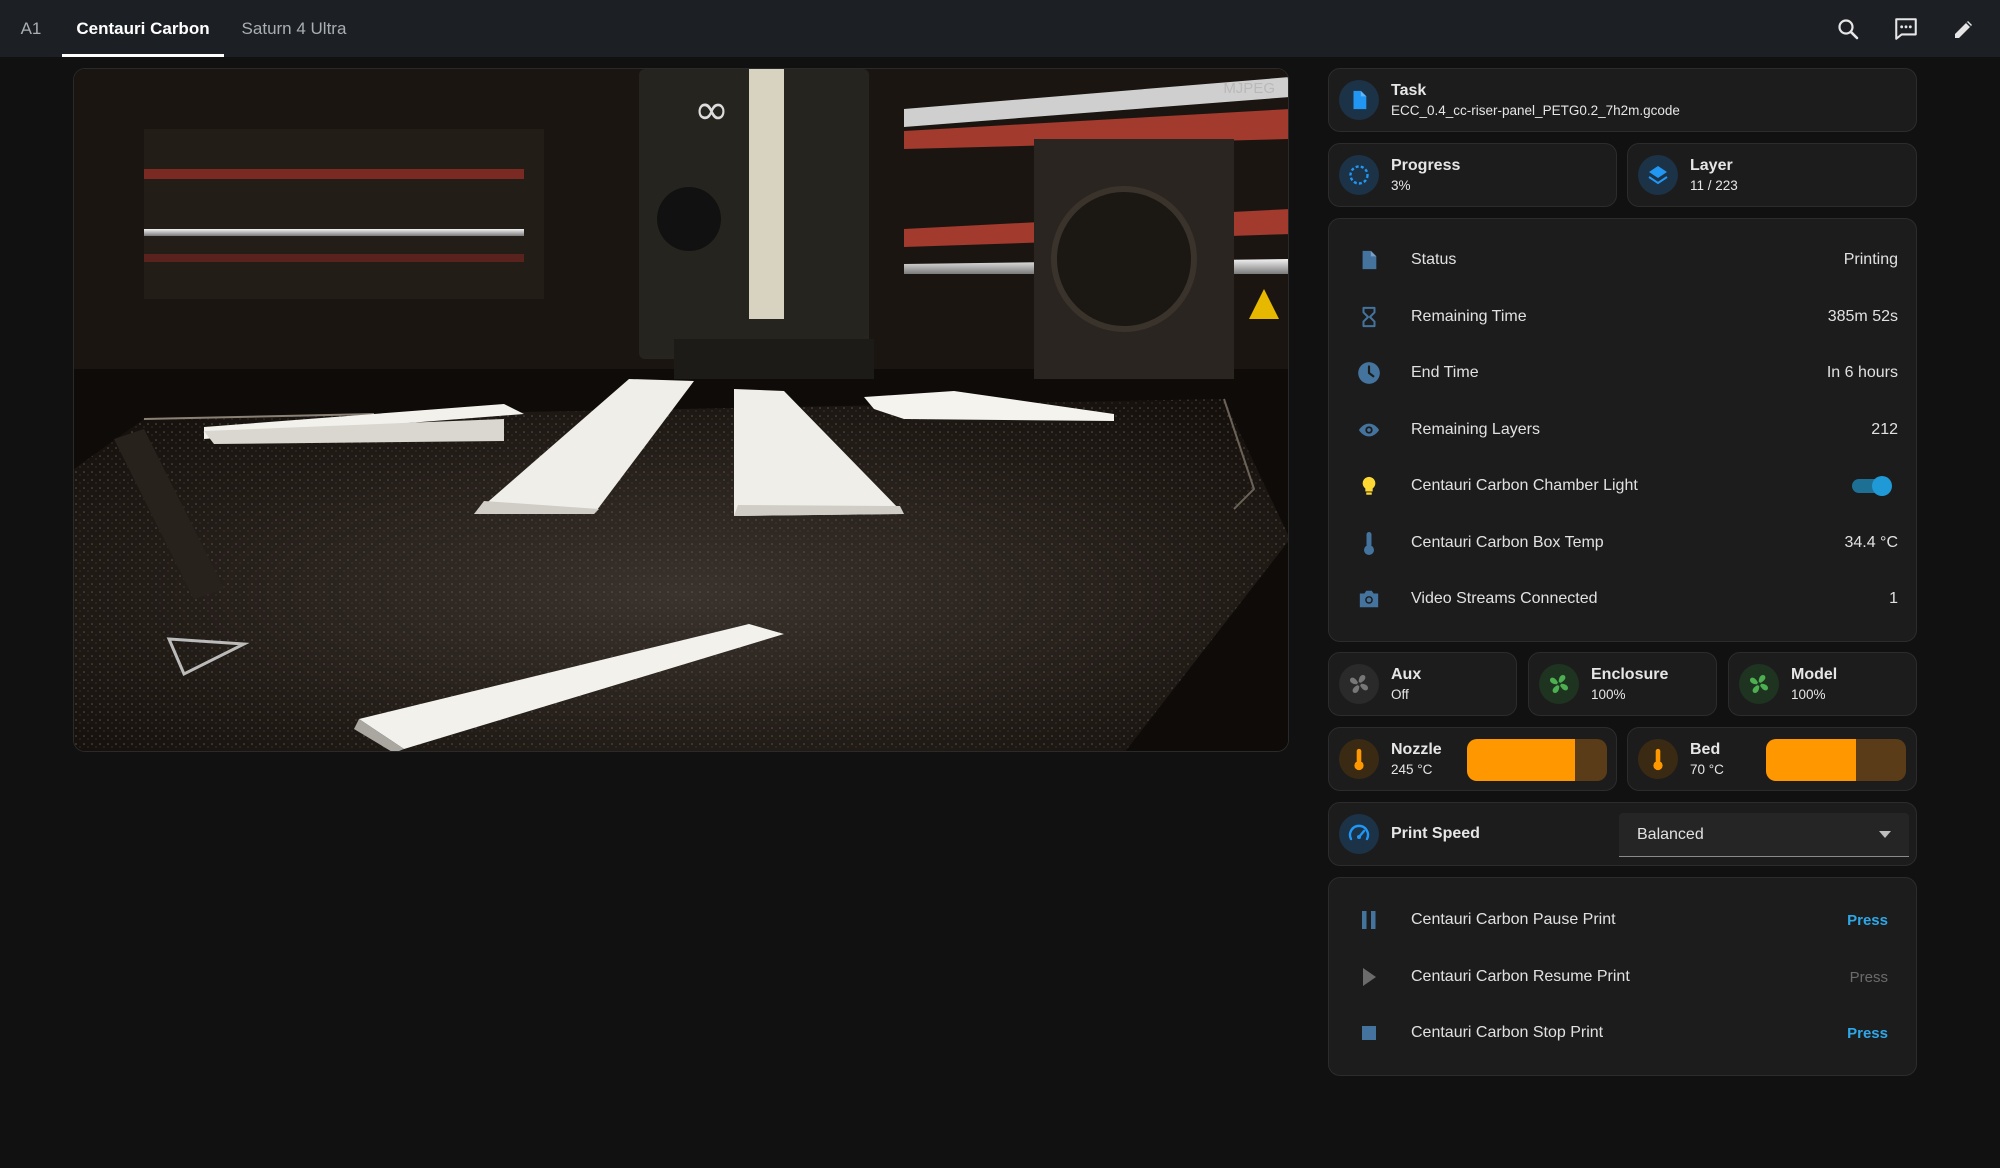  I want to click on lightbulb-icon, so click(1369, 486).